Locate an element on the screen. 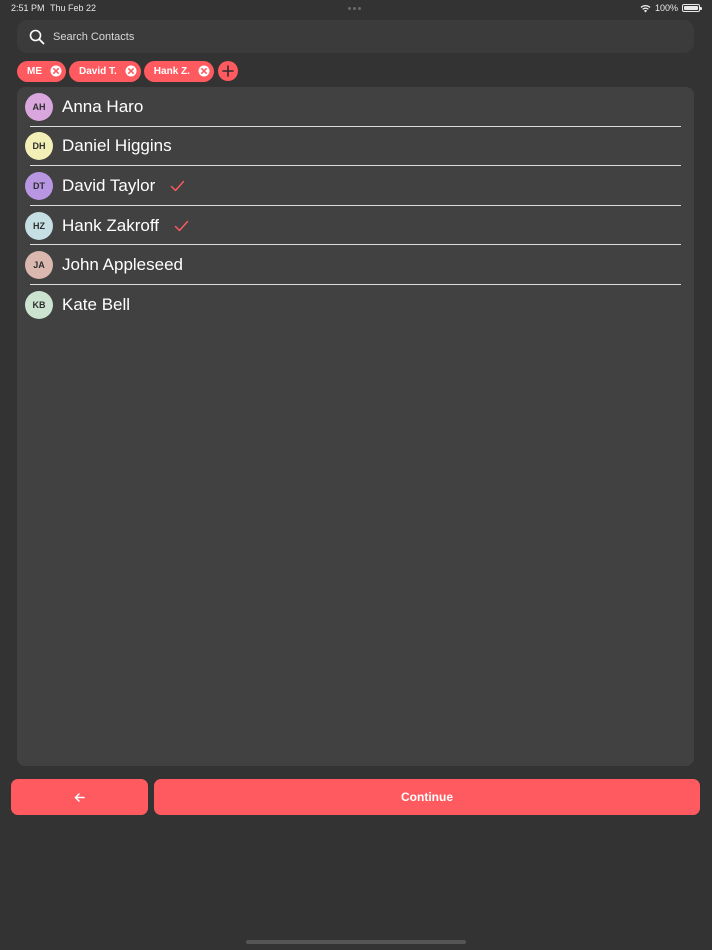  chip-label: Hank Z. is located at coordinates (171, 71).